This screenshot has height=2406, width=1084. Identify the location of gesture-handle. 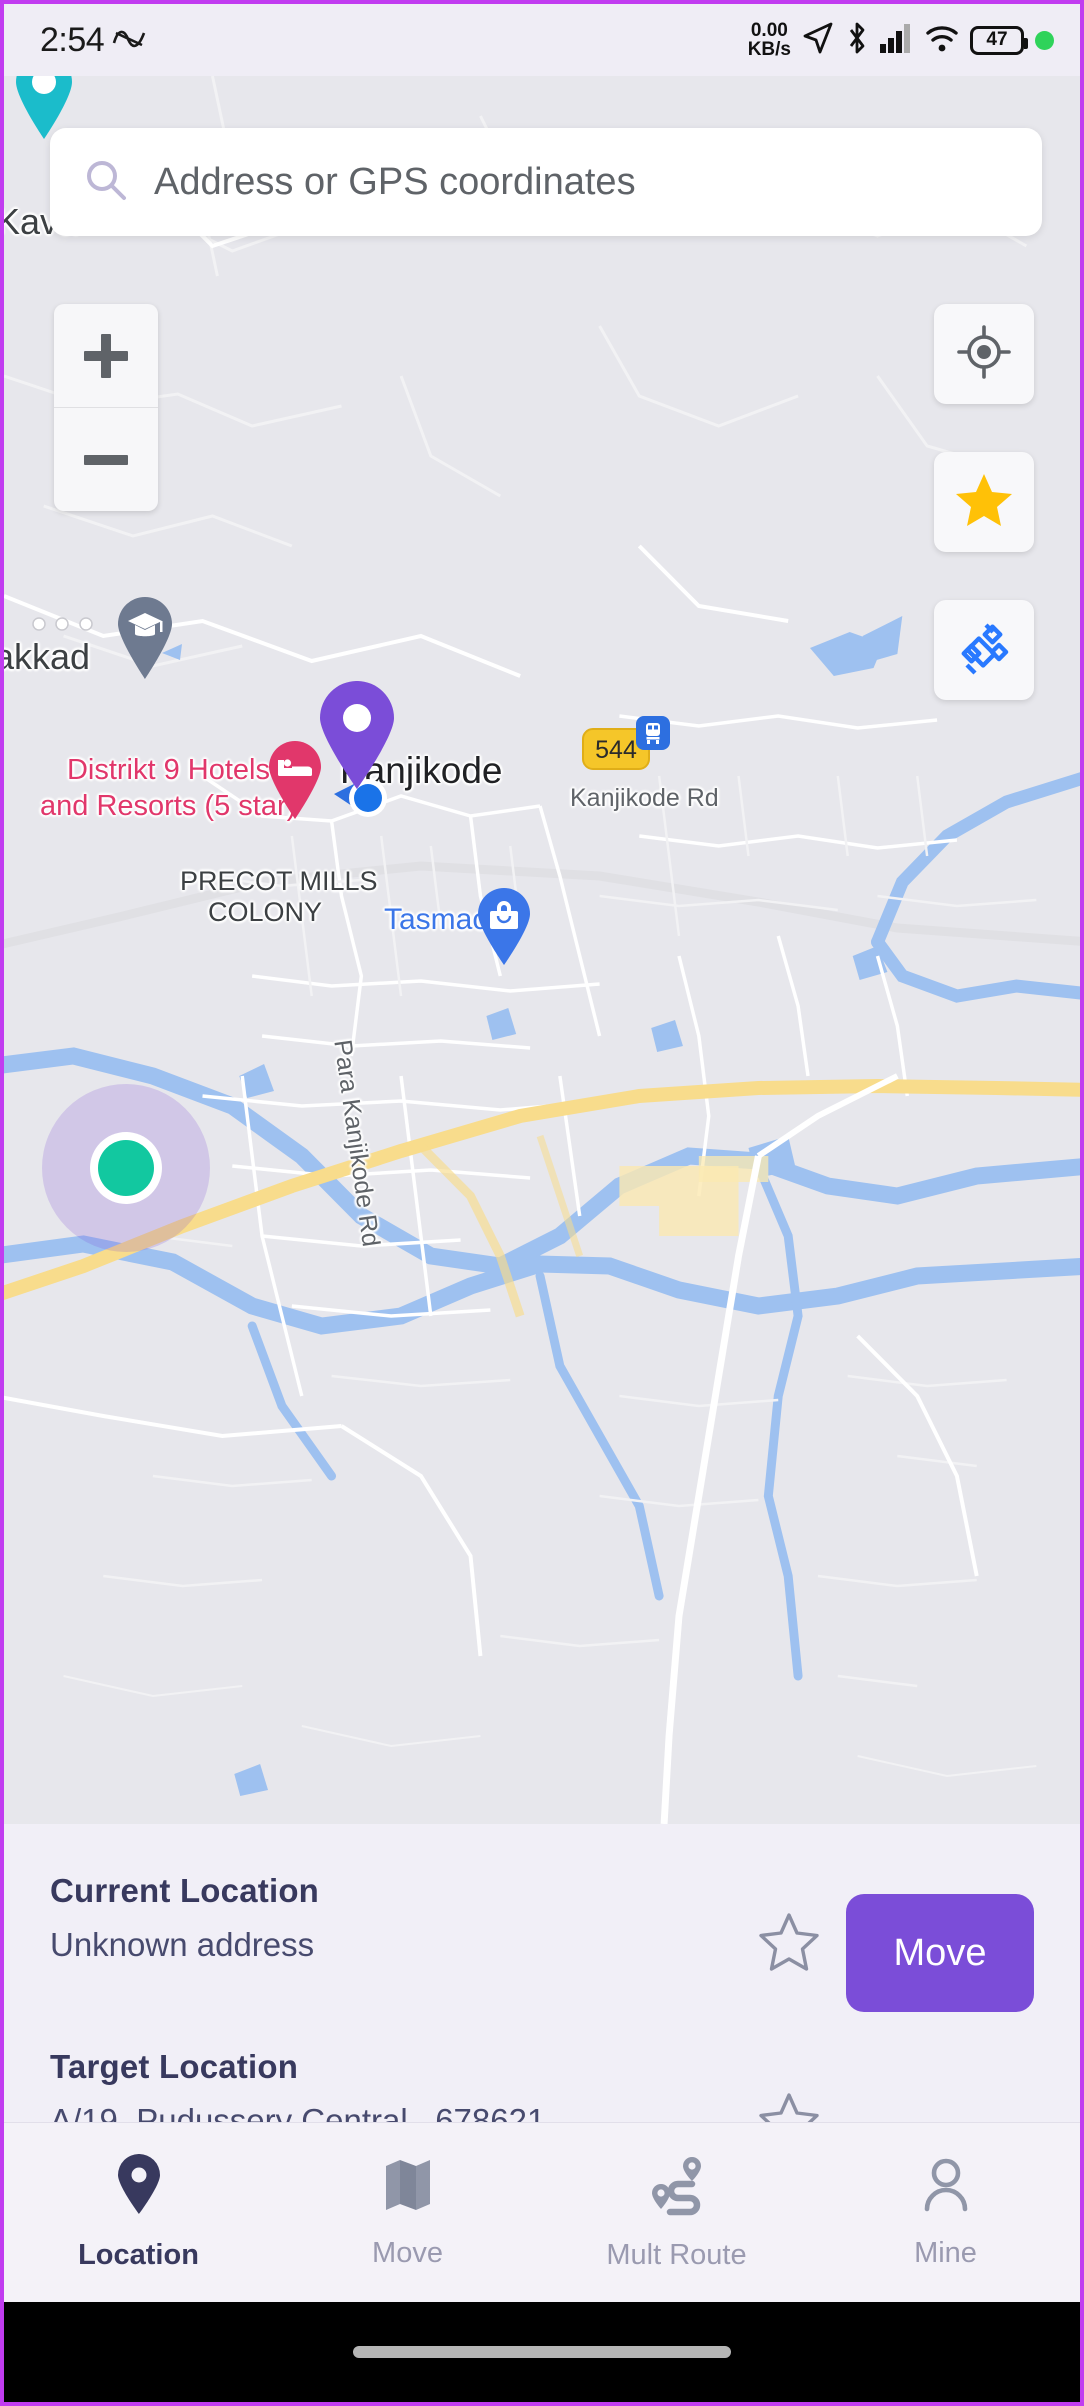
(542, 2352).